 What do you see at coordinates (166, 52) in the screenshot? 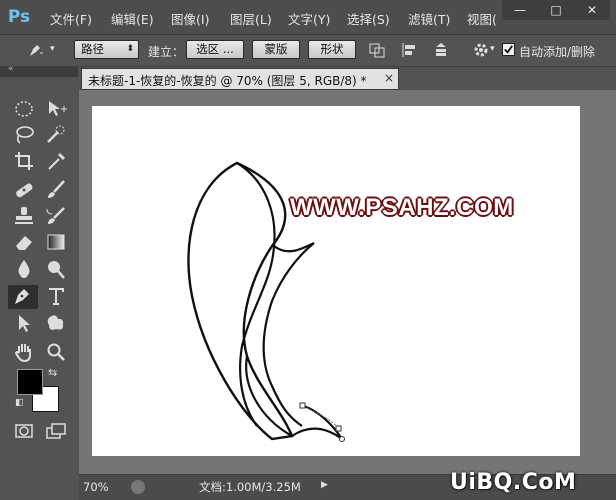
I see `create-label: 建立：` at bounding box center [166, 52].